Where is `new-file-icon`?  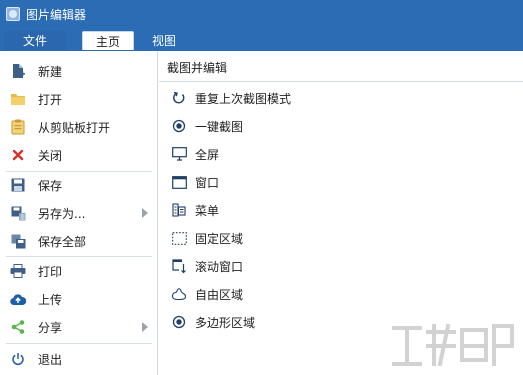
new-file-icon is located at coordinates (18, 71).